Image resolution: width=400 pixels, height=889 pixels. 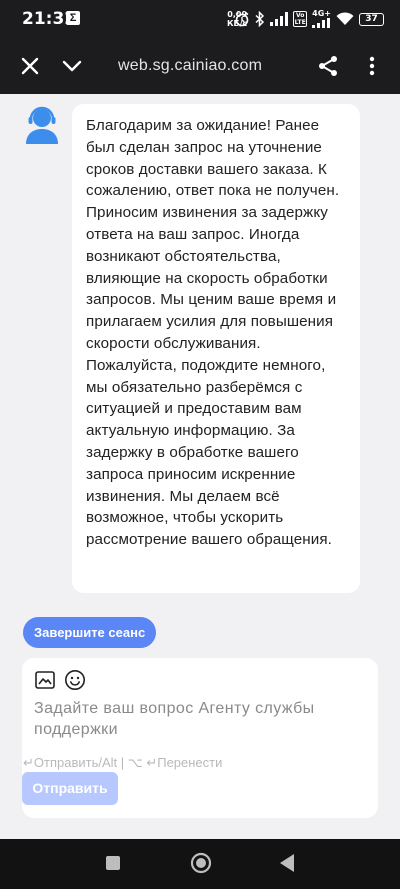 What do you see at coordinates (321, 13) in the screenshot?
I see `network-type: 4G+` at bounding box center [321, 13].